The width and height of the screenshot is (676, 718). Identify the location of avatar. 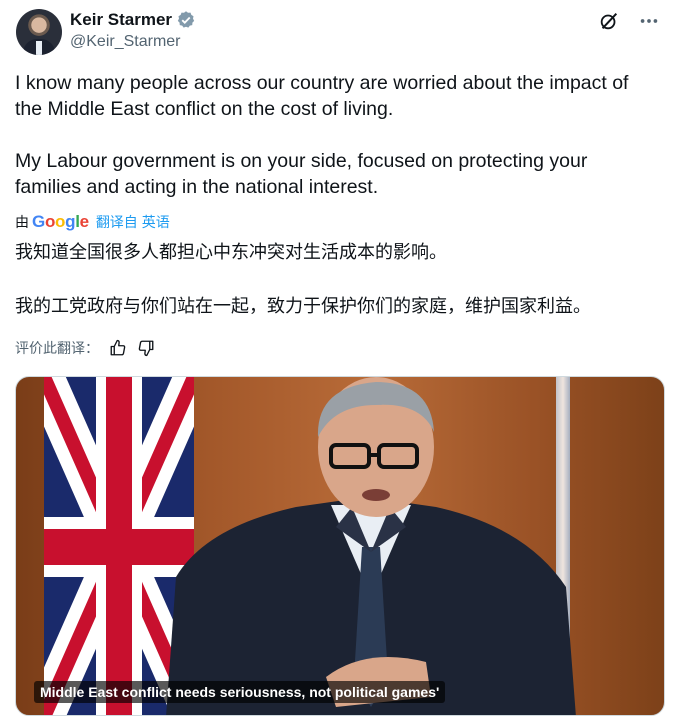
(39, 32).